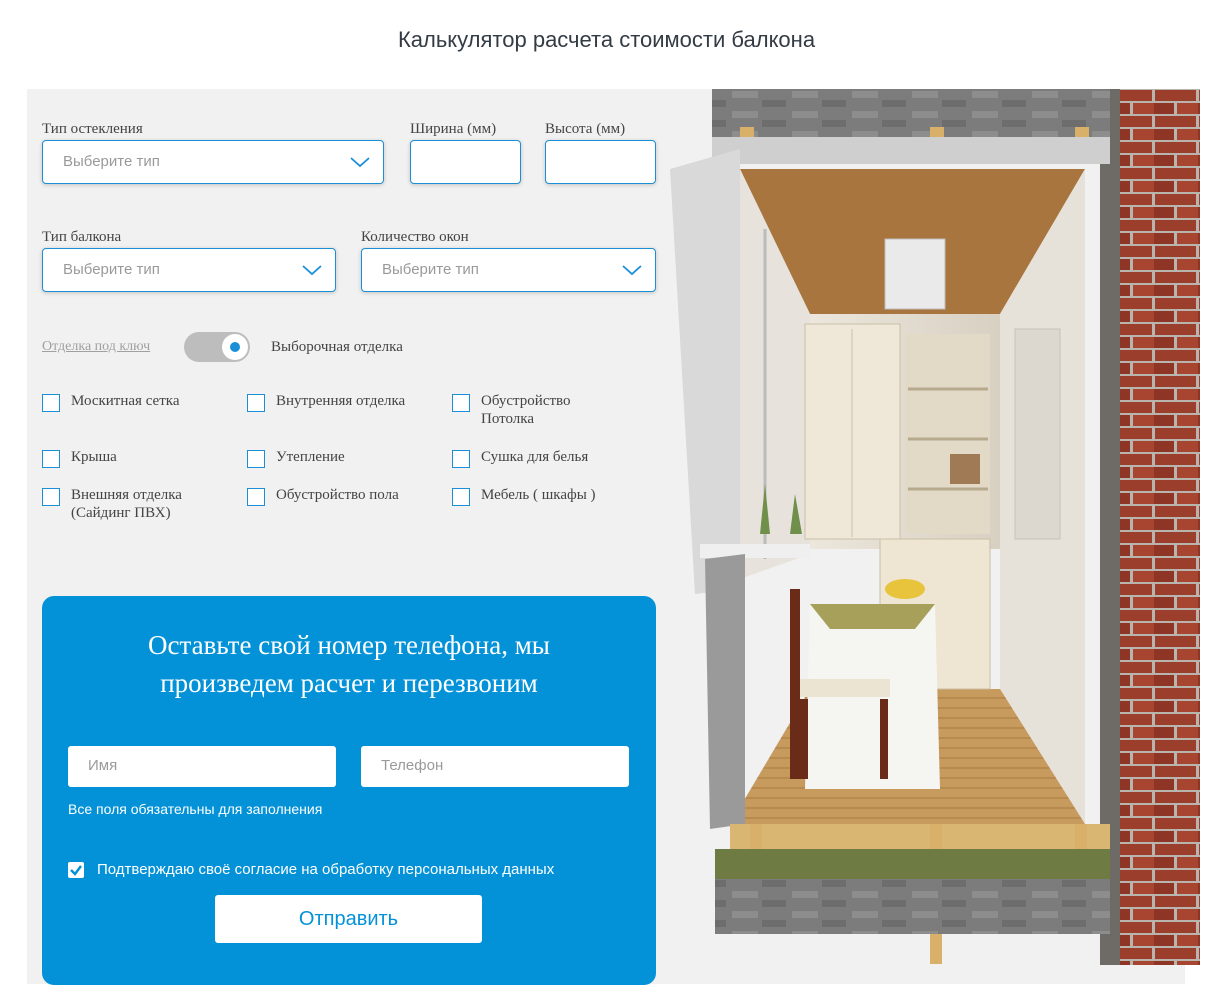  Describe the element at coordinates (337, 495) in the screenshot. I see `option-label: Обустройство пола` at that location.